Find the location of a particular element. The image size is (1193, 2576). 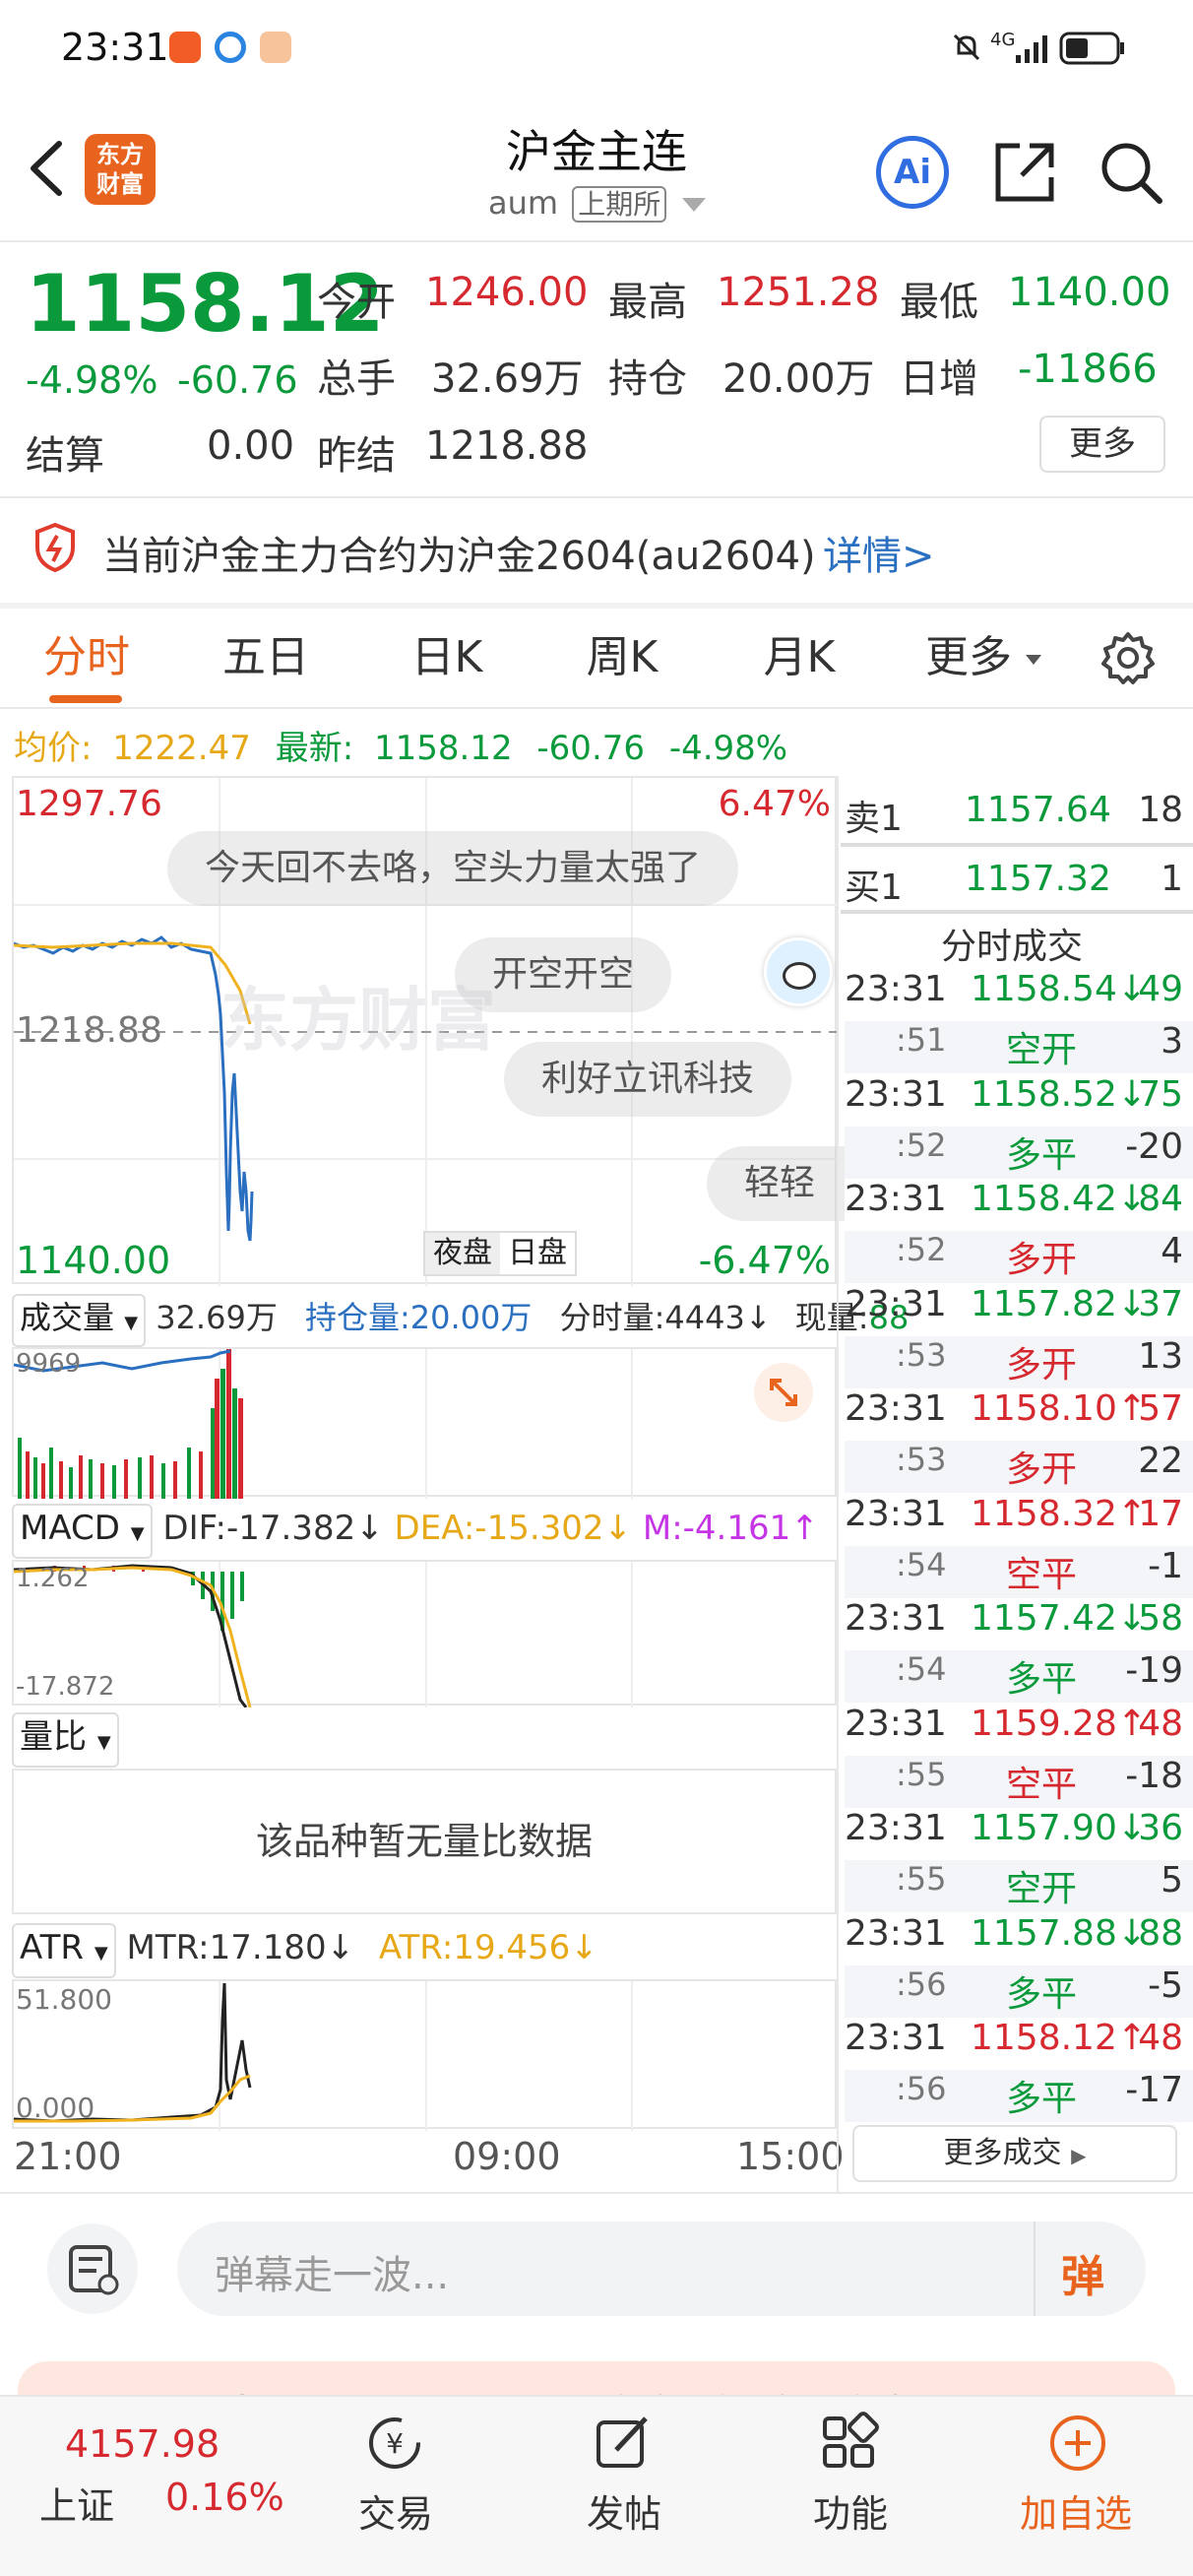

trade-kind: 多平 is located at coordinates (1041, 1155).